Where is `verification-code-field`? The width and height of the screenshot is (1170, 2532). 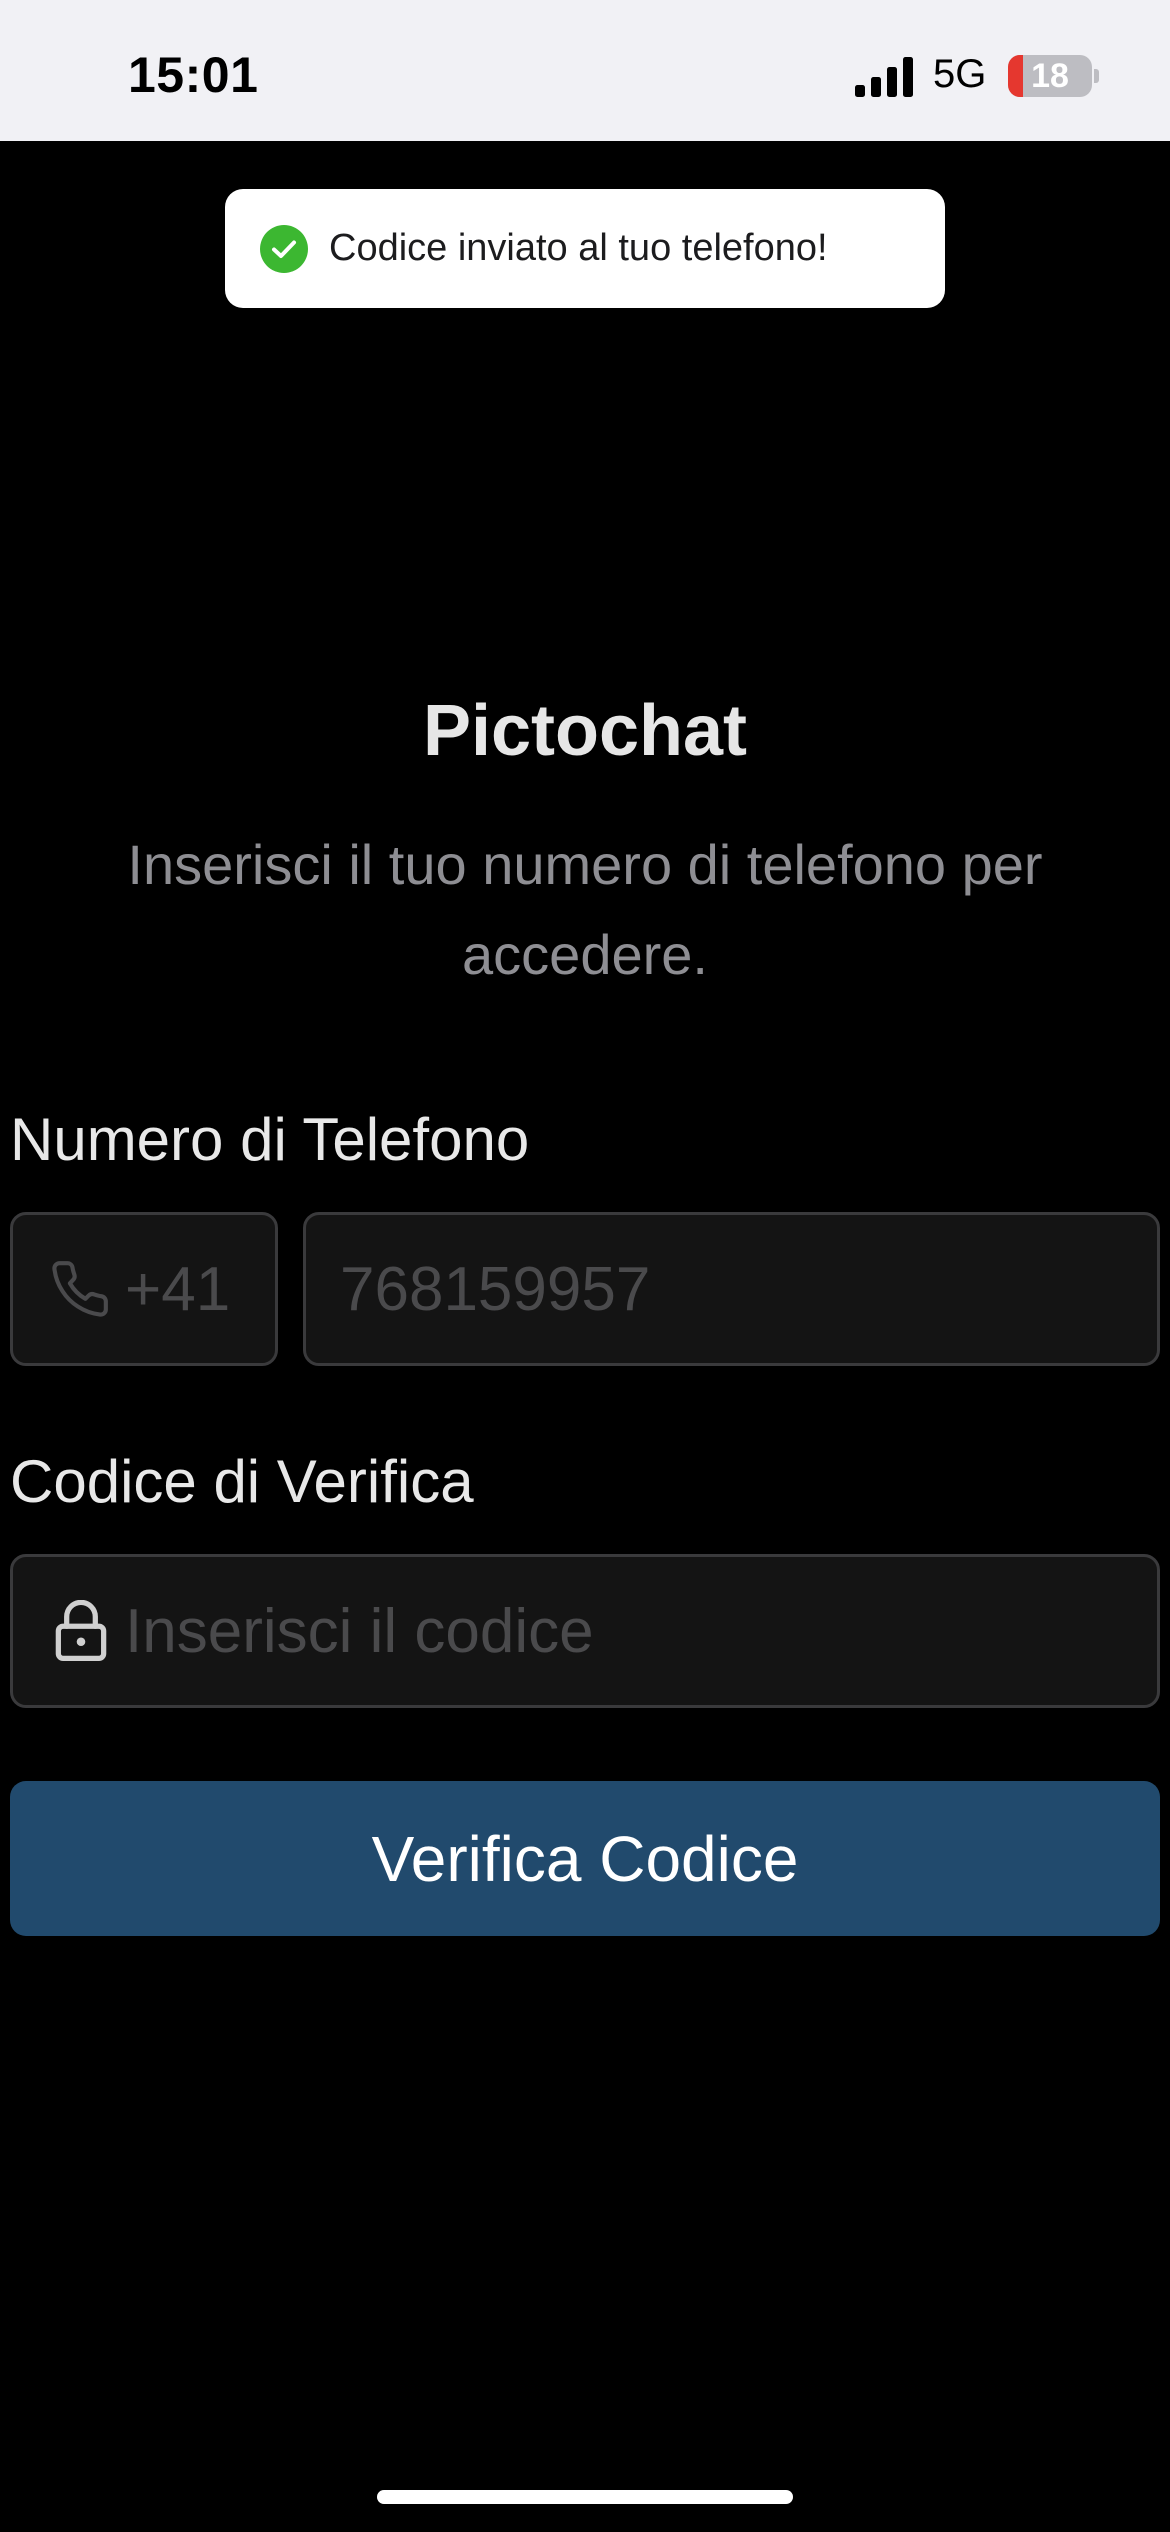 verification-code-field is located at coordinates (585, 1631).